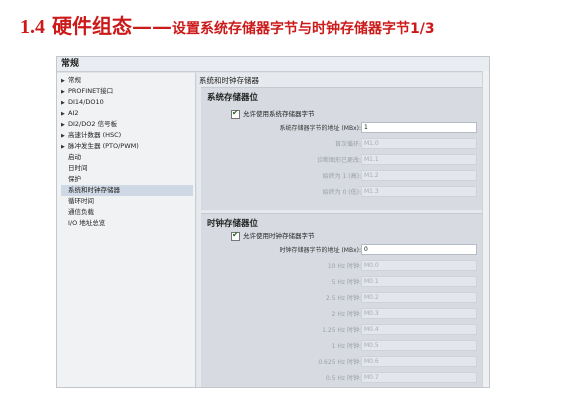  I want to click on system-memory-title: 系统存储器位, so click(233, 98).